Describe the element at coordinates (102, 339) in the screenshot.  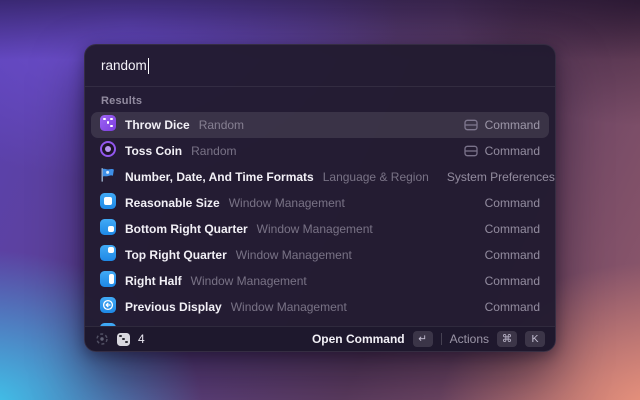
I see `raycast-logo-icon` at that location.